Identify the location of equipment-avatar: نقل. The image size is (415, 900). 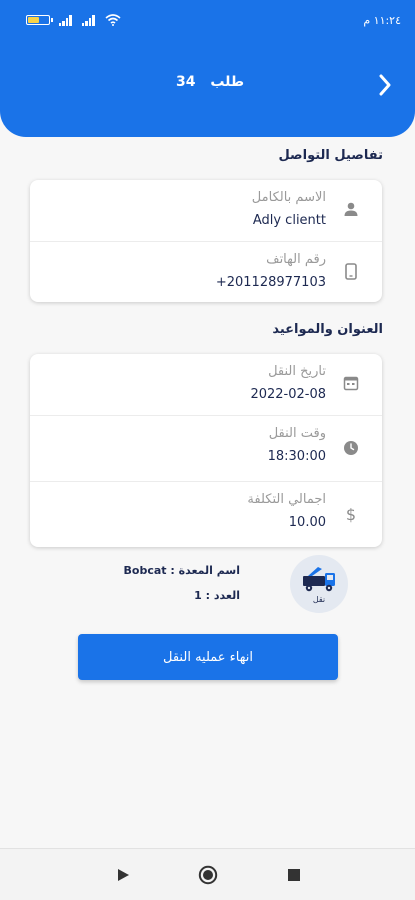
(319, 584).